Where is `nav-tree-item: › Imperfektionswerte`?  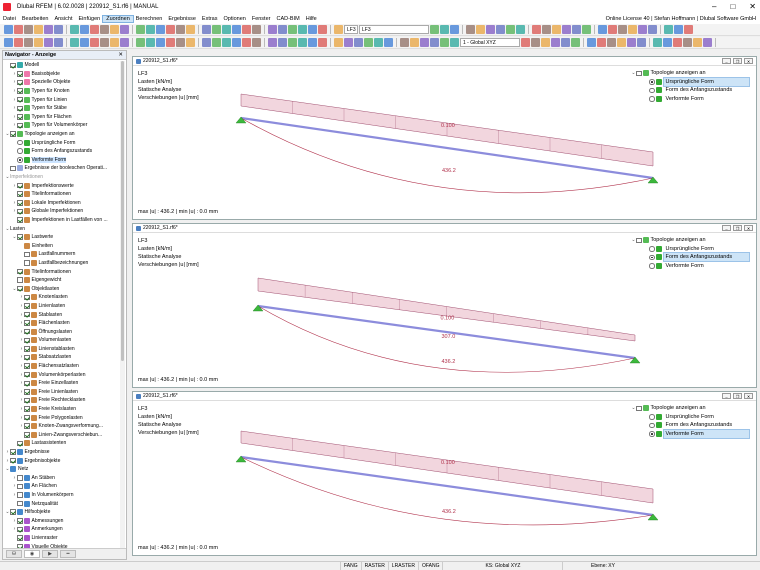
nav-tree-item: › Imperfektionswerte is located at coordinates (62, 185).